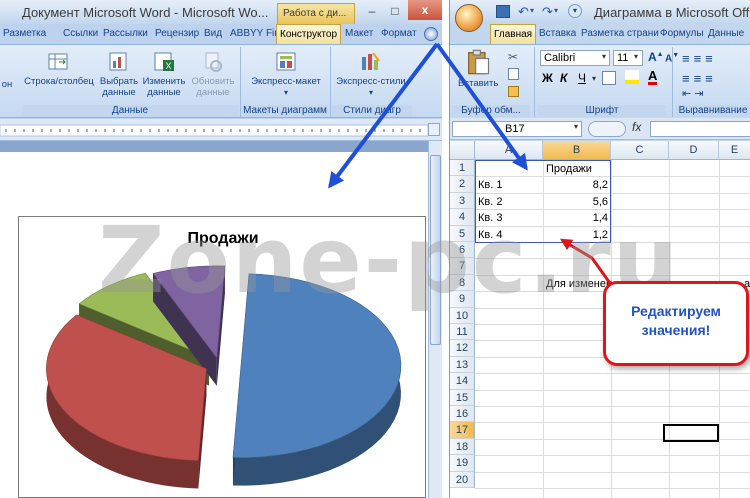 This screenshot has height=498, width=750. I want to click on callout-bubble: Редактируем значения!, so click(676, 323).